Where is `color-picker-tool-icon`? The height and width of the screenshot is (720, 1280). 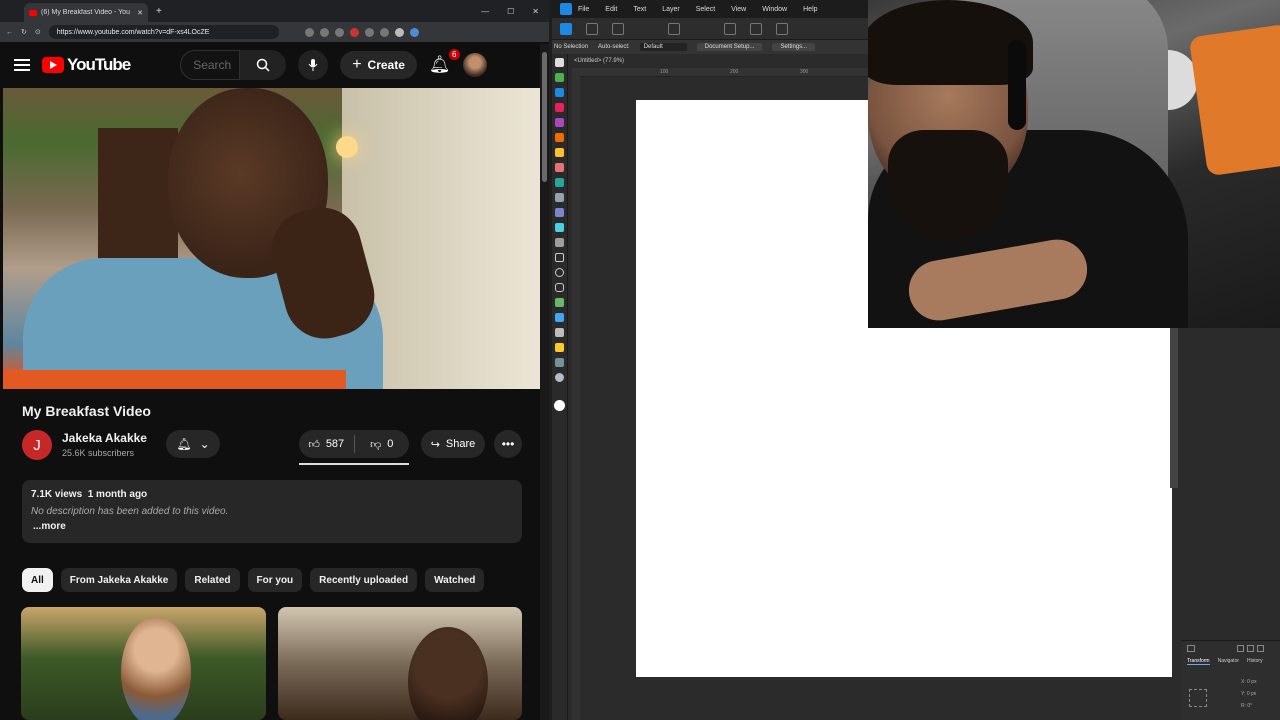 color-picker-tool-icon is located at coordinates (559, 347).